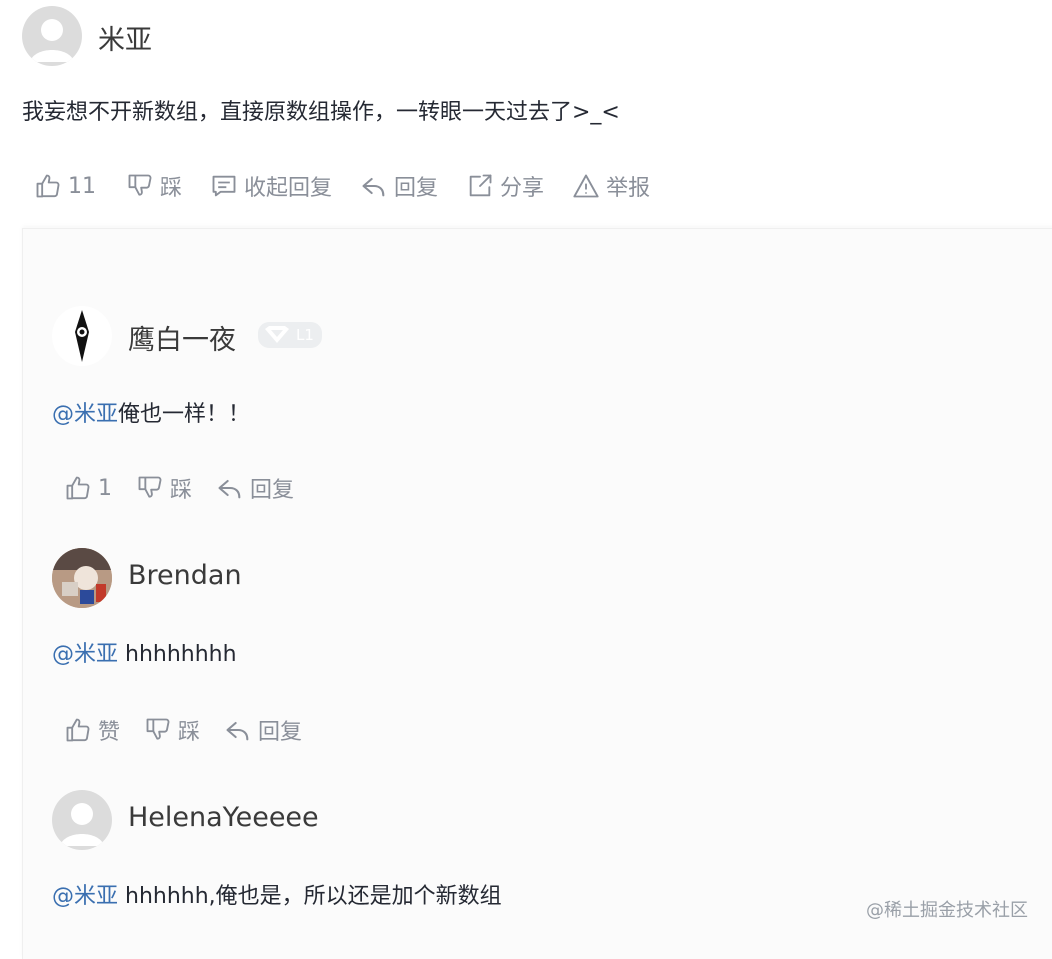  I want to click on like-count: 11, so click(82, 186).